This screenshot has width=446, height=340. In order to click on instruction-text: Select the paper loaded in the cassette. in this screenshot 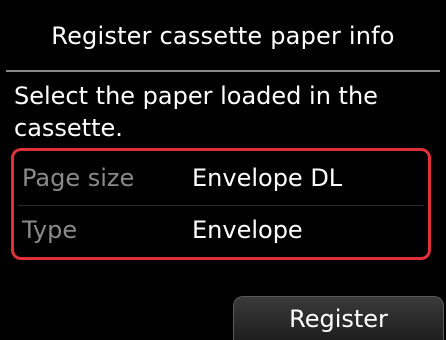, I will do `click(196, 112)`.